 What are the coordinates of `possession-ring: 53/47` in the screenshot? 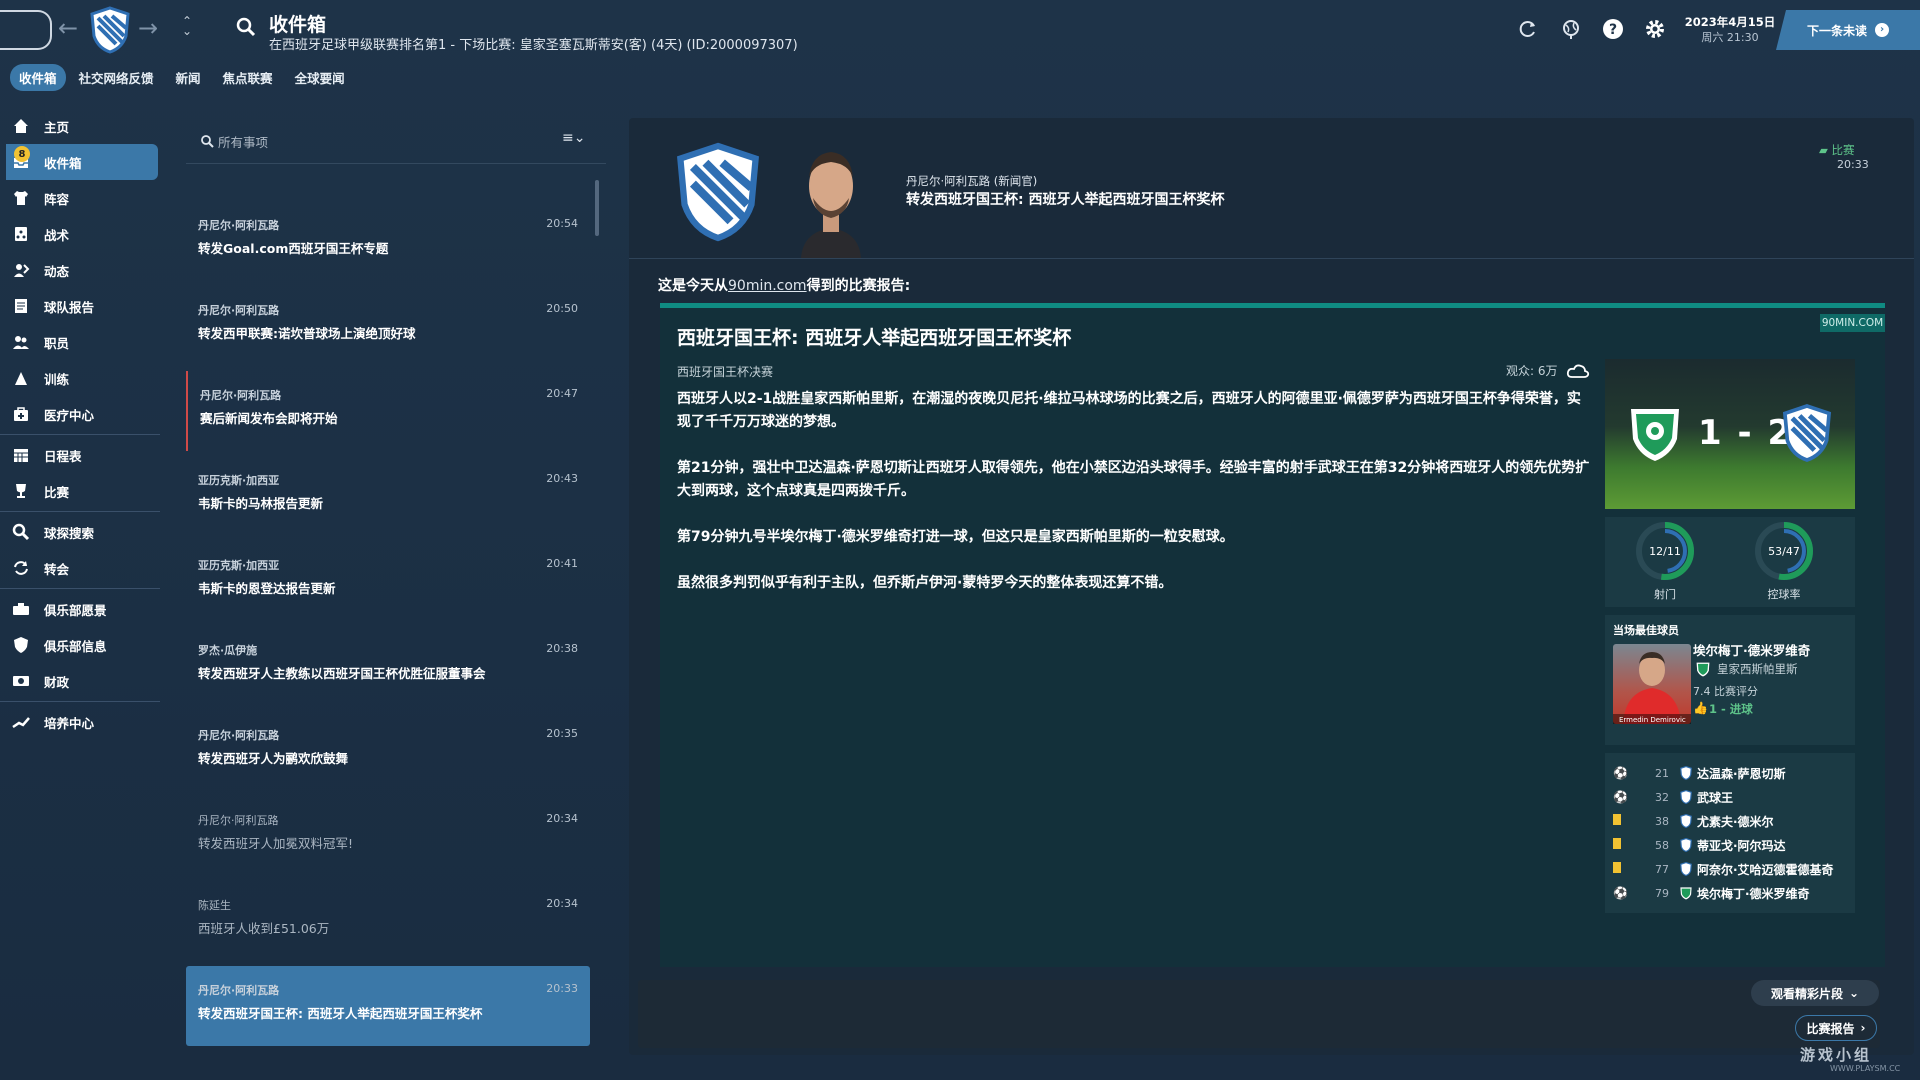 It's located at (1784, 551).